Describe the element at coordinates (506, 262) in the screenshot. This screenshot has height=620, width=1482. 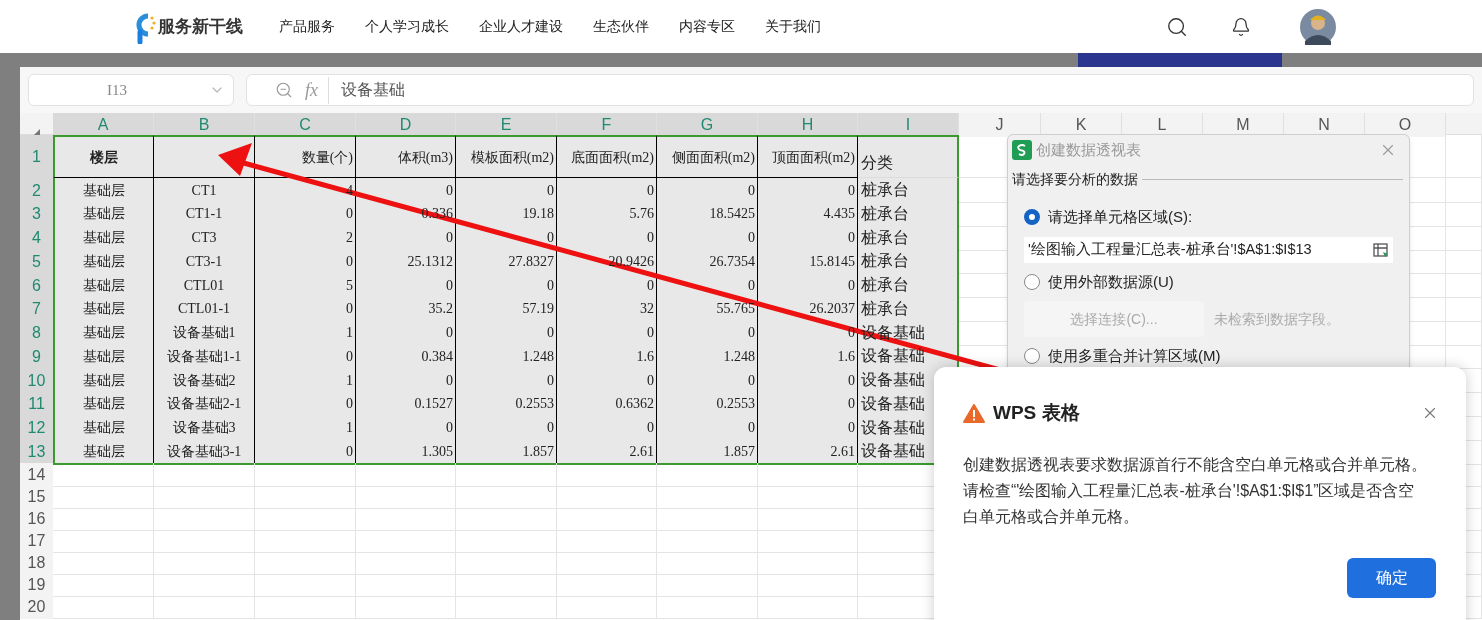
I see `table-cell: 27.8327` at that location.